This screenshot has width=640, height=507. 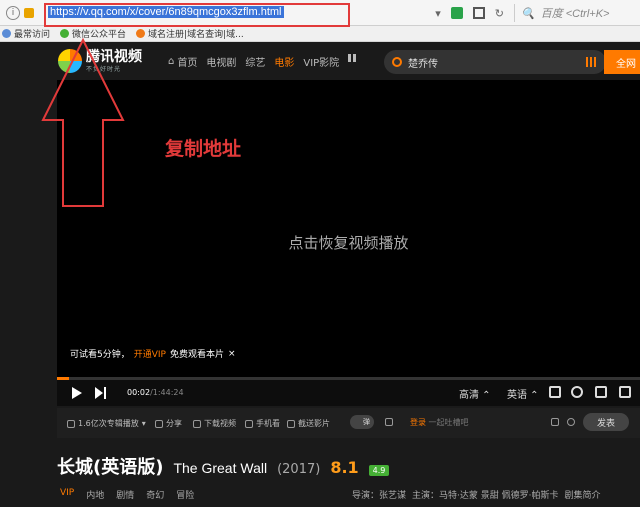 I want to click on browser-search-input: 🔍 百度 <Ctrl+K>, so click(x=574, y=13).